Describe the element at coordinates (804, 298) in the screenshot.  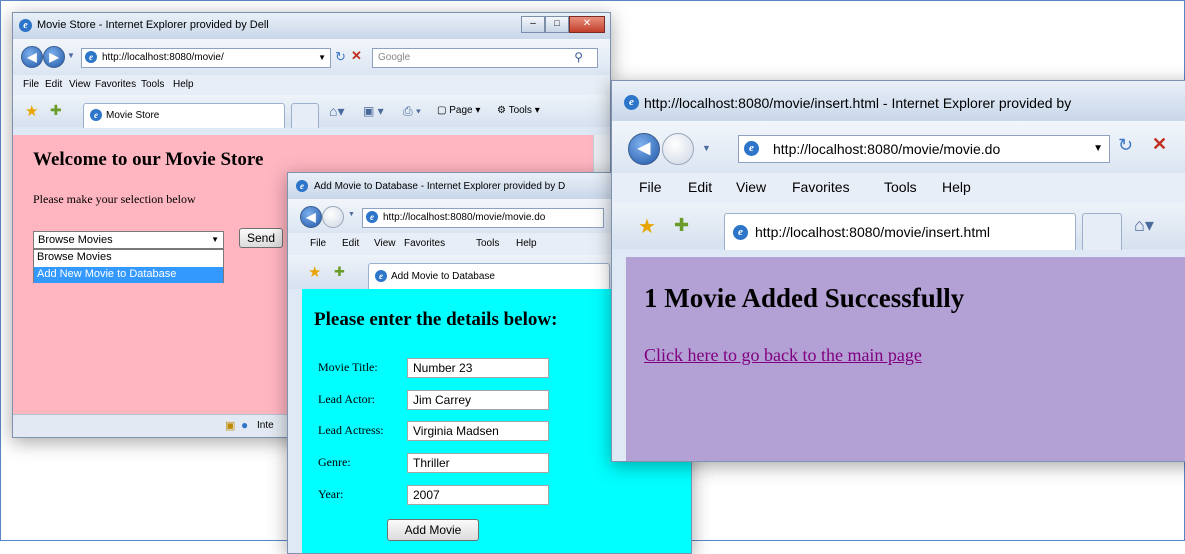
I see `success-heading: 1 Movie Added Successfully` at that location.